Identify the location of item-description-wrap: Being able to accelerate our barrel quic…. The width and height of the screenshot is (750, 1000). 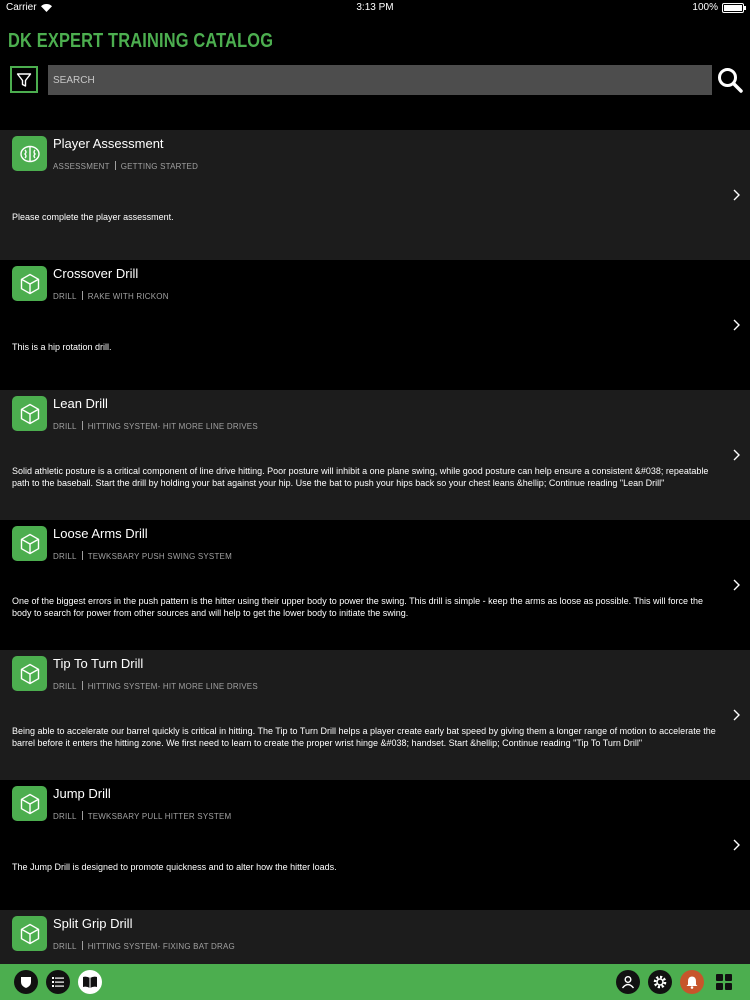
(366, 715).